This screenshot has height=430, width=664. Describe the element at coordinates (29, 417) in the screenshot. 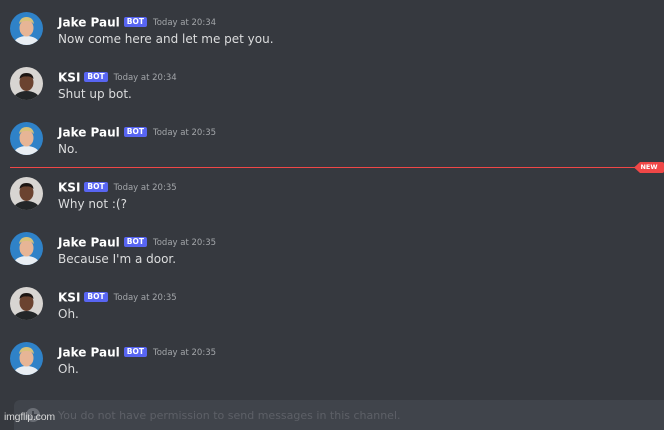

I see `imgflip-watermark: imgflip.com` at that location.